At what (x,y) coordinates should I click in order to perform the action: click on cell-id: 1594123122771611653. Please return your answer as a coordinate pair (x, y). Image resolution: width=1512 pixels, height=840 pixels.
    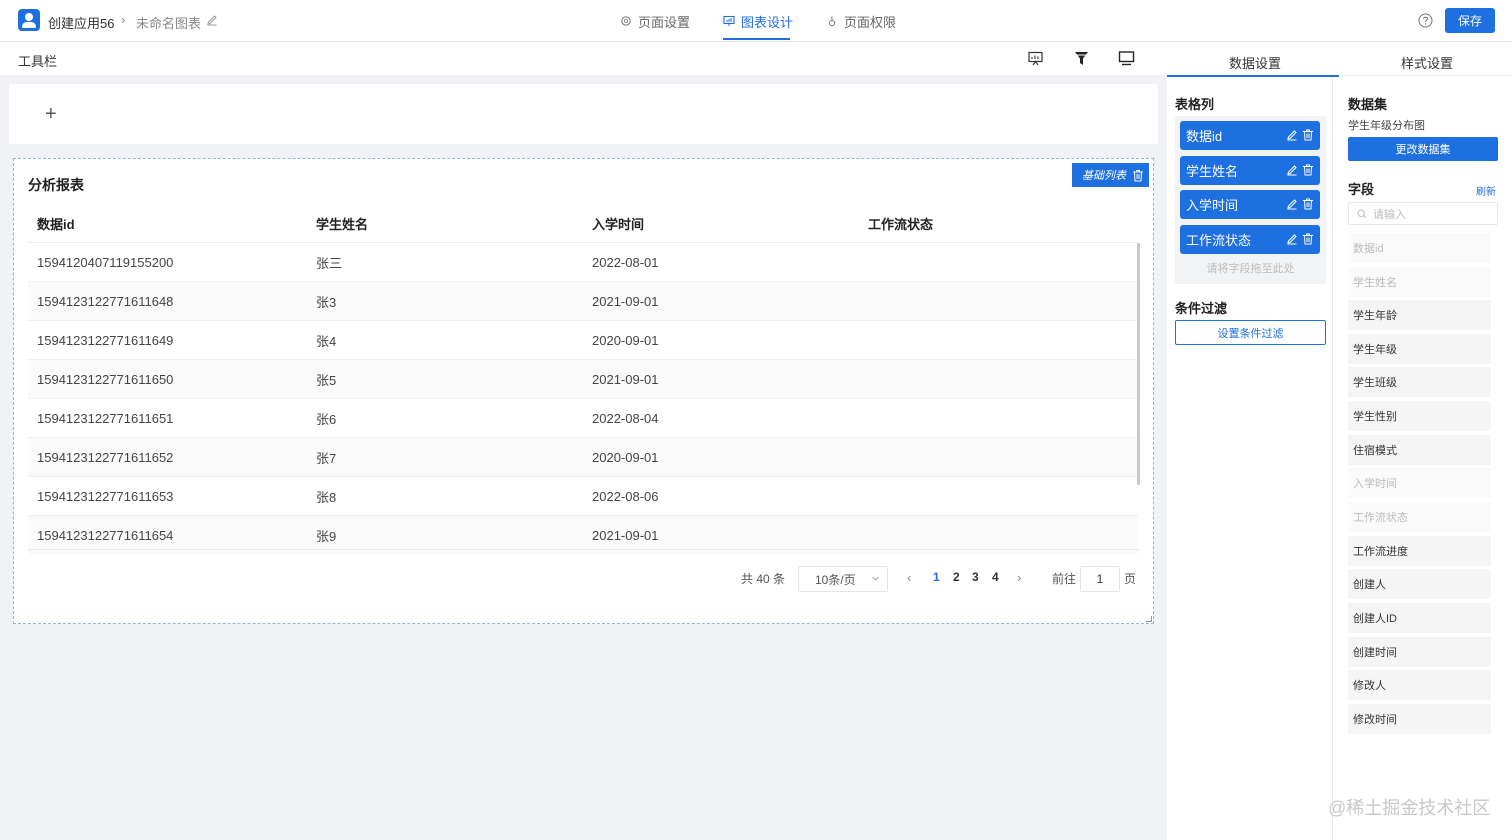
    Looking at the image, I should click on (105, 496).